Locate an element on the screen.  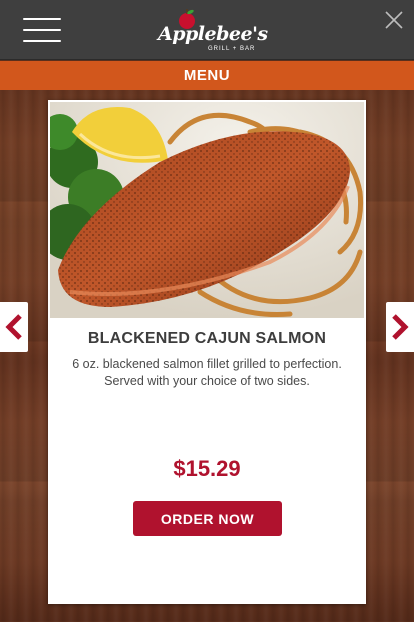
applebees-logo: Applebee's GRILL + BAR is located at coordinates (213, 31).